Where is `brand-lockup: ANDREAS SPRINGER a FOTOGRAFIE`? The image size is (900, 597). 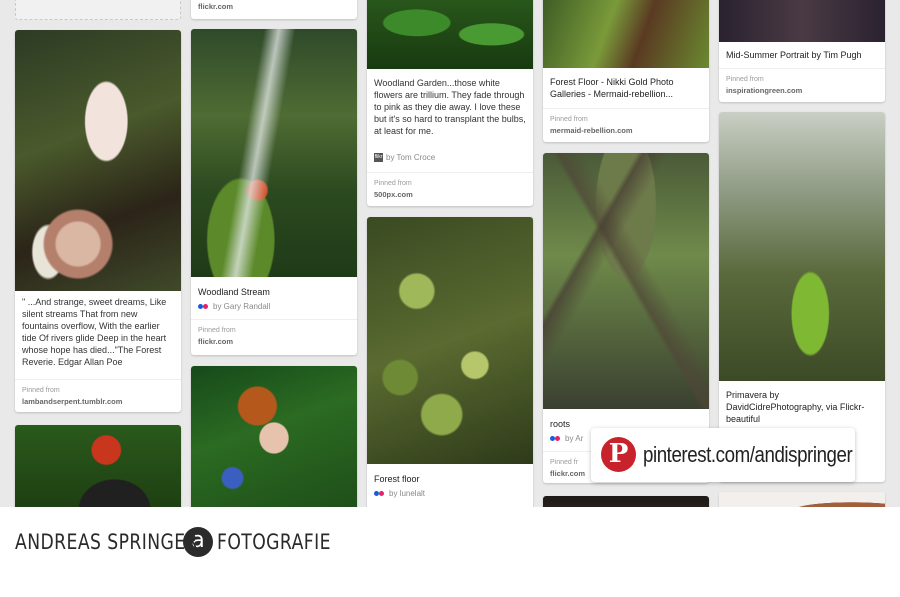 brand-lockup: ANDREAS SPRINGER a FOTOGRAFIE is located at coordinates (185, 542).